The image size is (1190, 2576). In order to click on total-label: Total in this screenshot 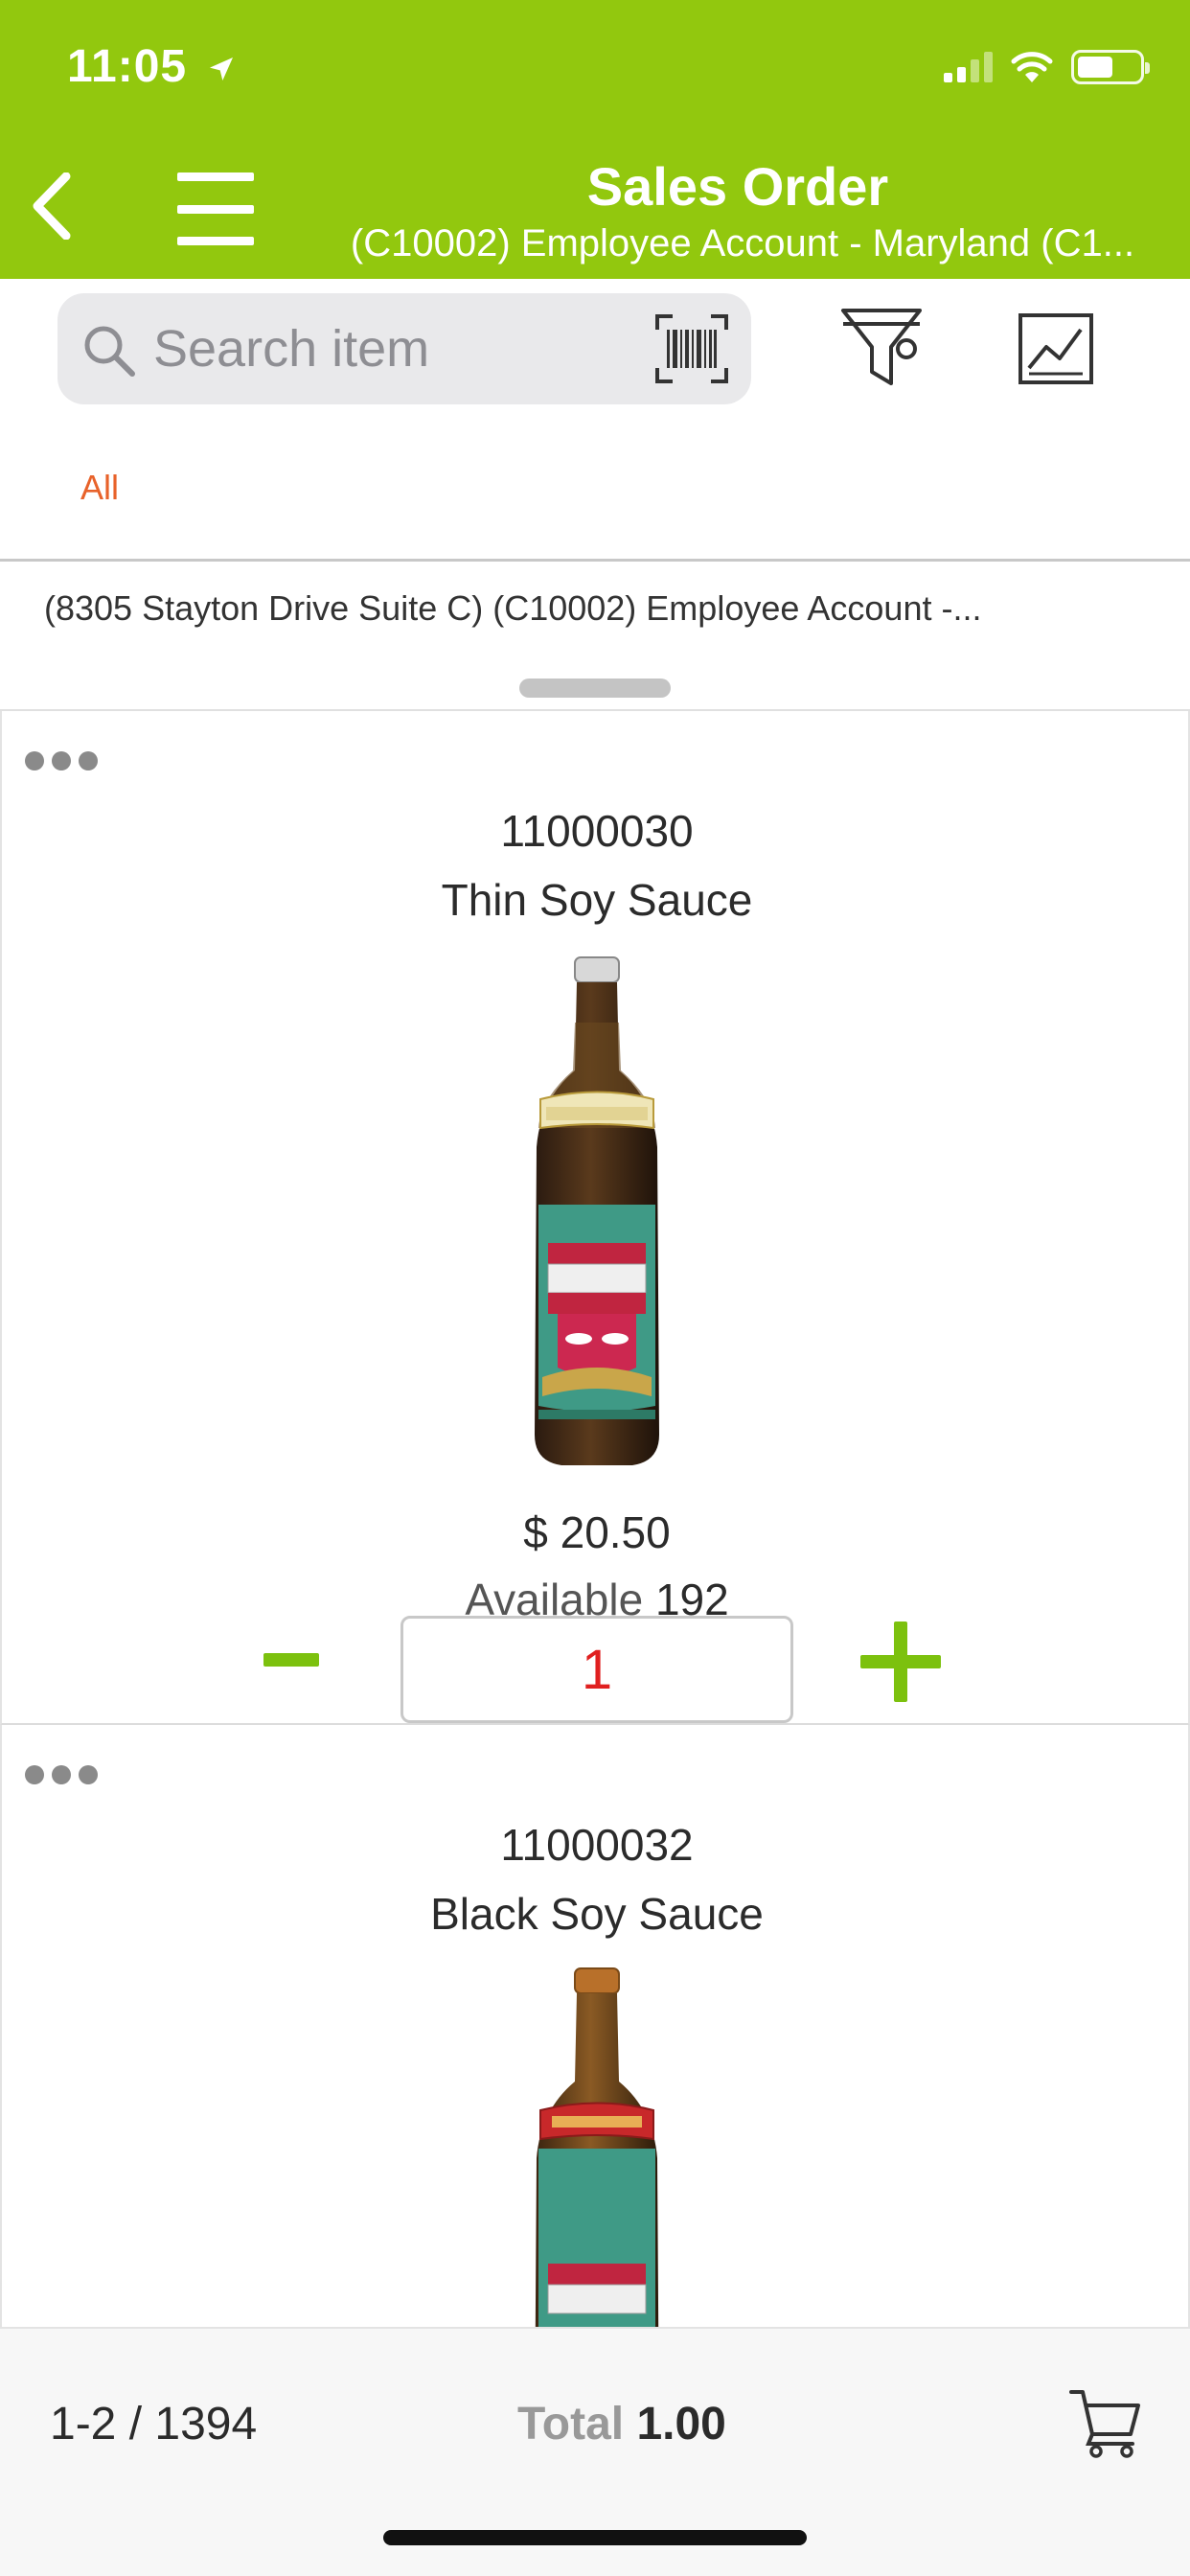, I will do `click(571, 2424)`.